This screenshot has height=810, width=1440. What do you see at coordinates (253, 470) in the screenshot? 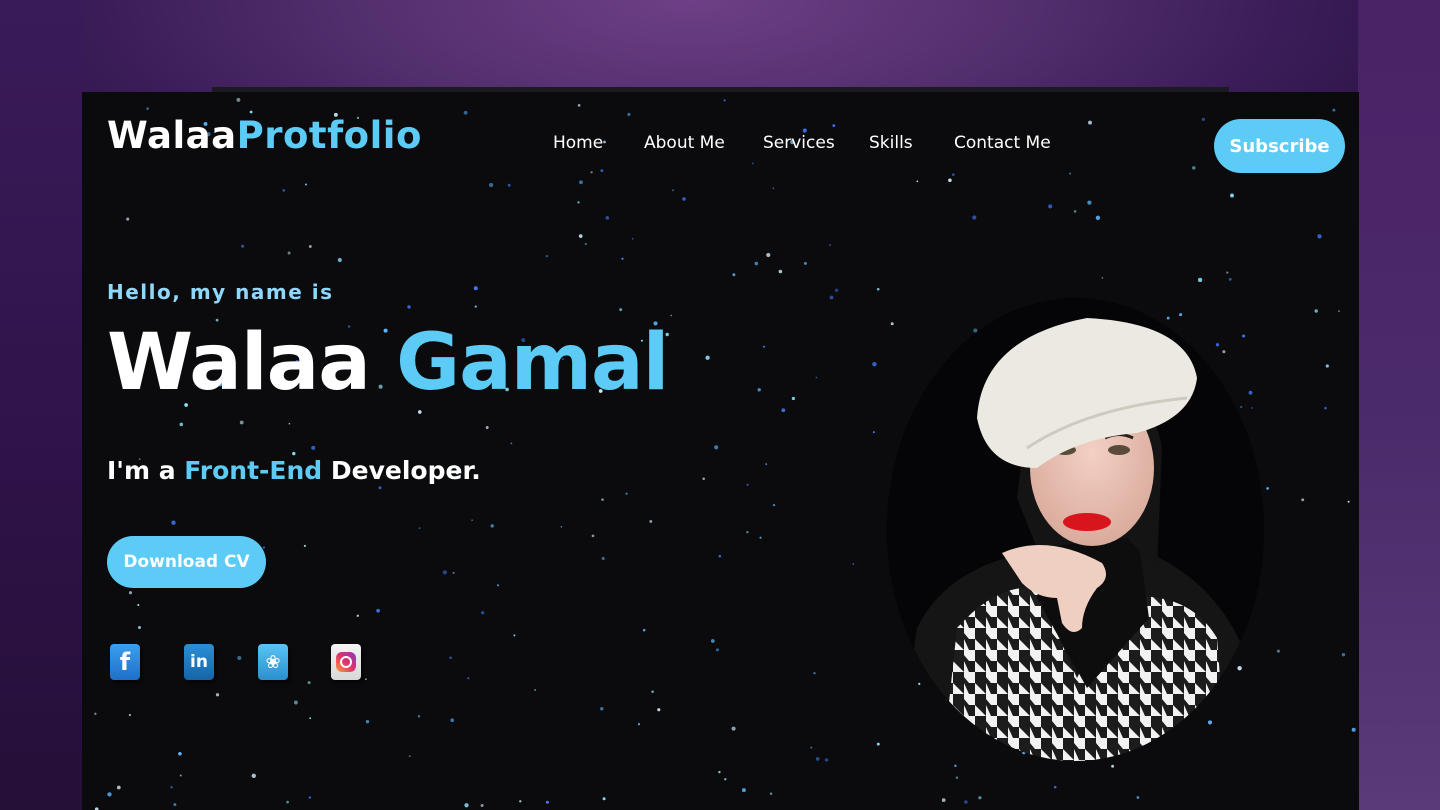
I see `role-highlight: Front-End` at bounding box center [253, 470].